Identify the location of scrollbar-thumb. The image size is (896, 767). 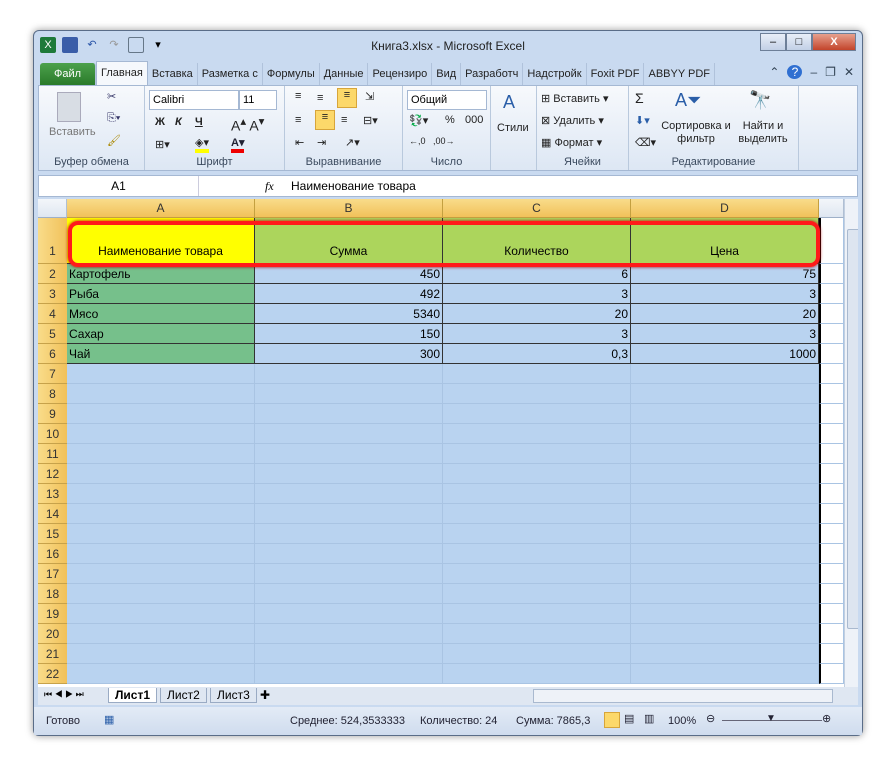
(852, 429).